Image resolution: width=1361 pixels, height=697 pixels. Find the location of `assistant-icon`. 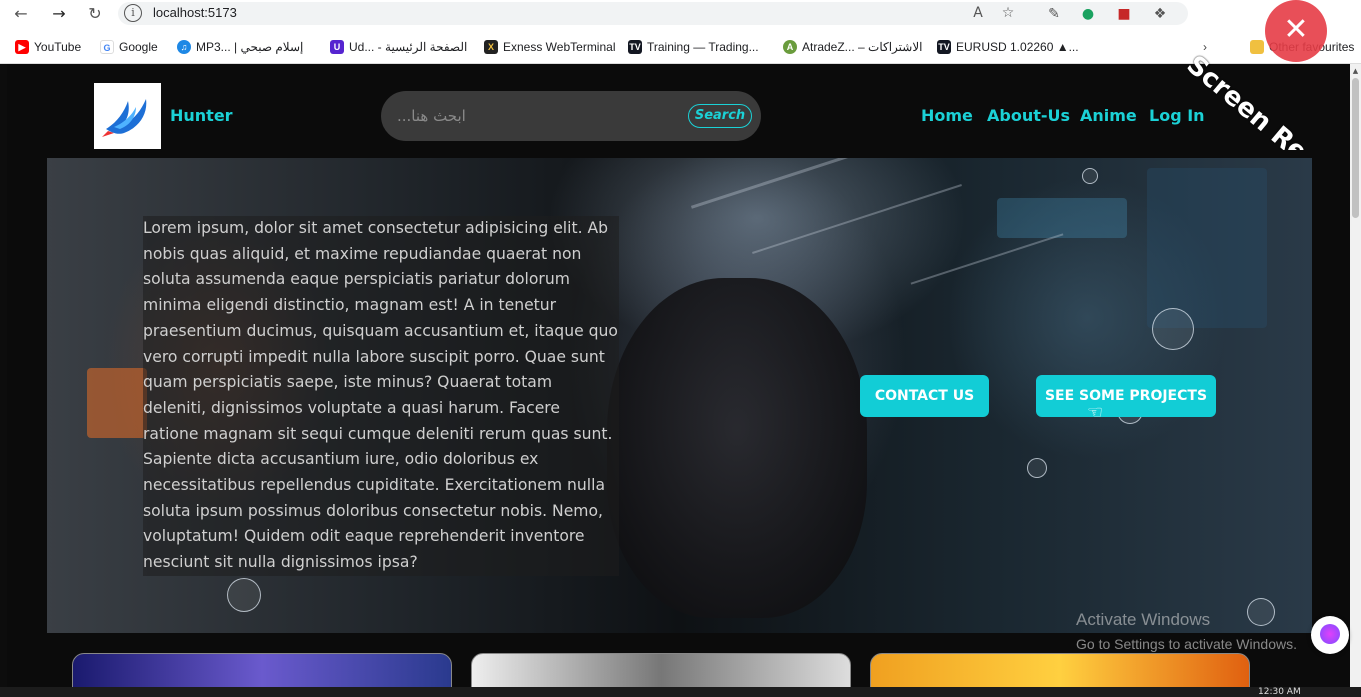

assistant-icon is located at coordinates (1330, 634).